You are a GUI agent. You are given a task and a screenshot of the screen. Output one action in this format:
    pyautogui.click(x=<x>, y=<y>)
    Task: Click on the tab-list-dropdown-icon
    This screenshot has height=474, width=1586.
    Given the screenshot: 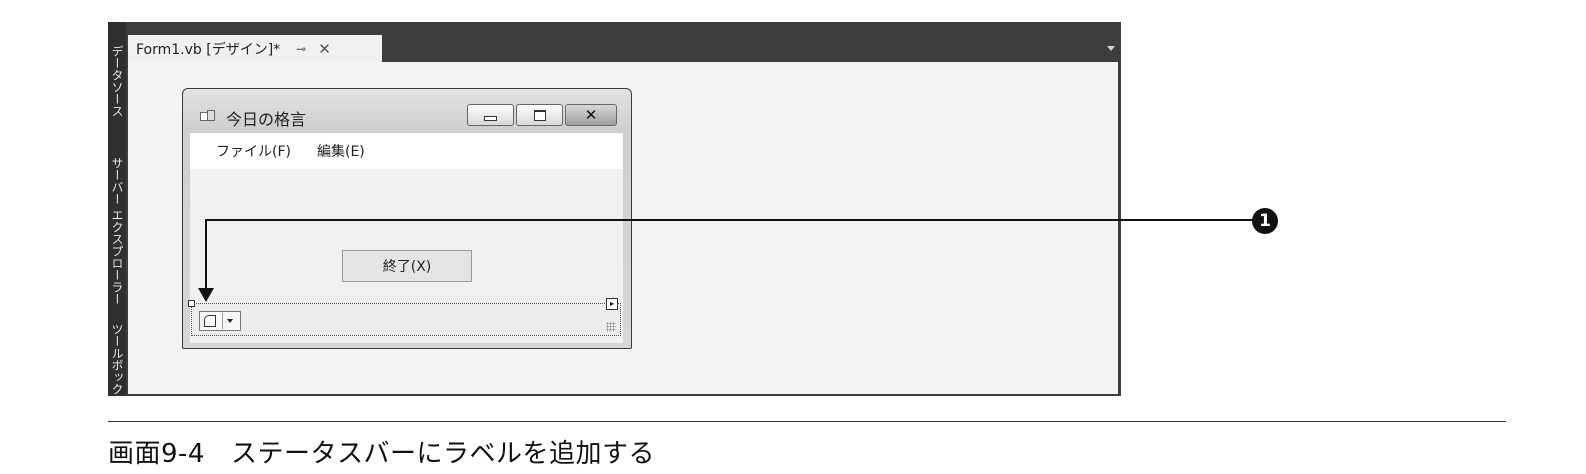 What is the action you would take?
    pyautogui.click(x=1111, y=48)
    